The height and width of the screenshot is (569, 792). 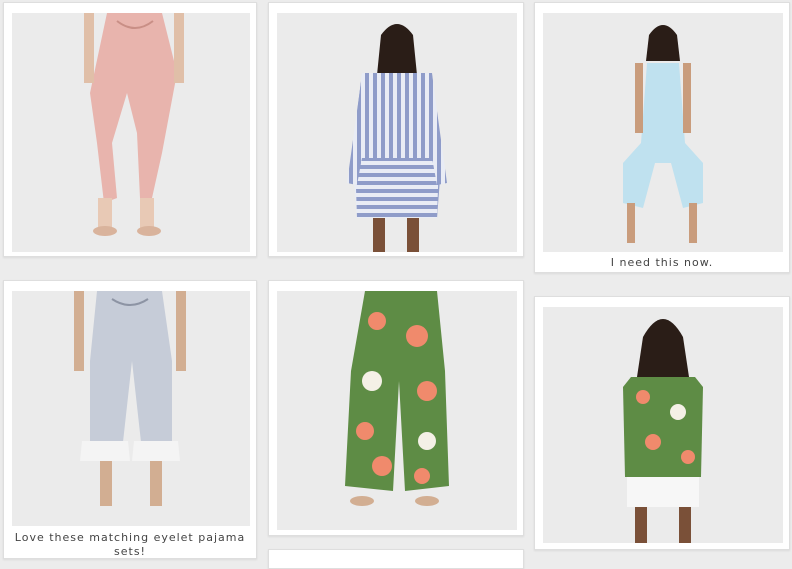 I want to click on pin-card-pink-jogger-pants, so click(x=130, y=129).